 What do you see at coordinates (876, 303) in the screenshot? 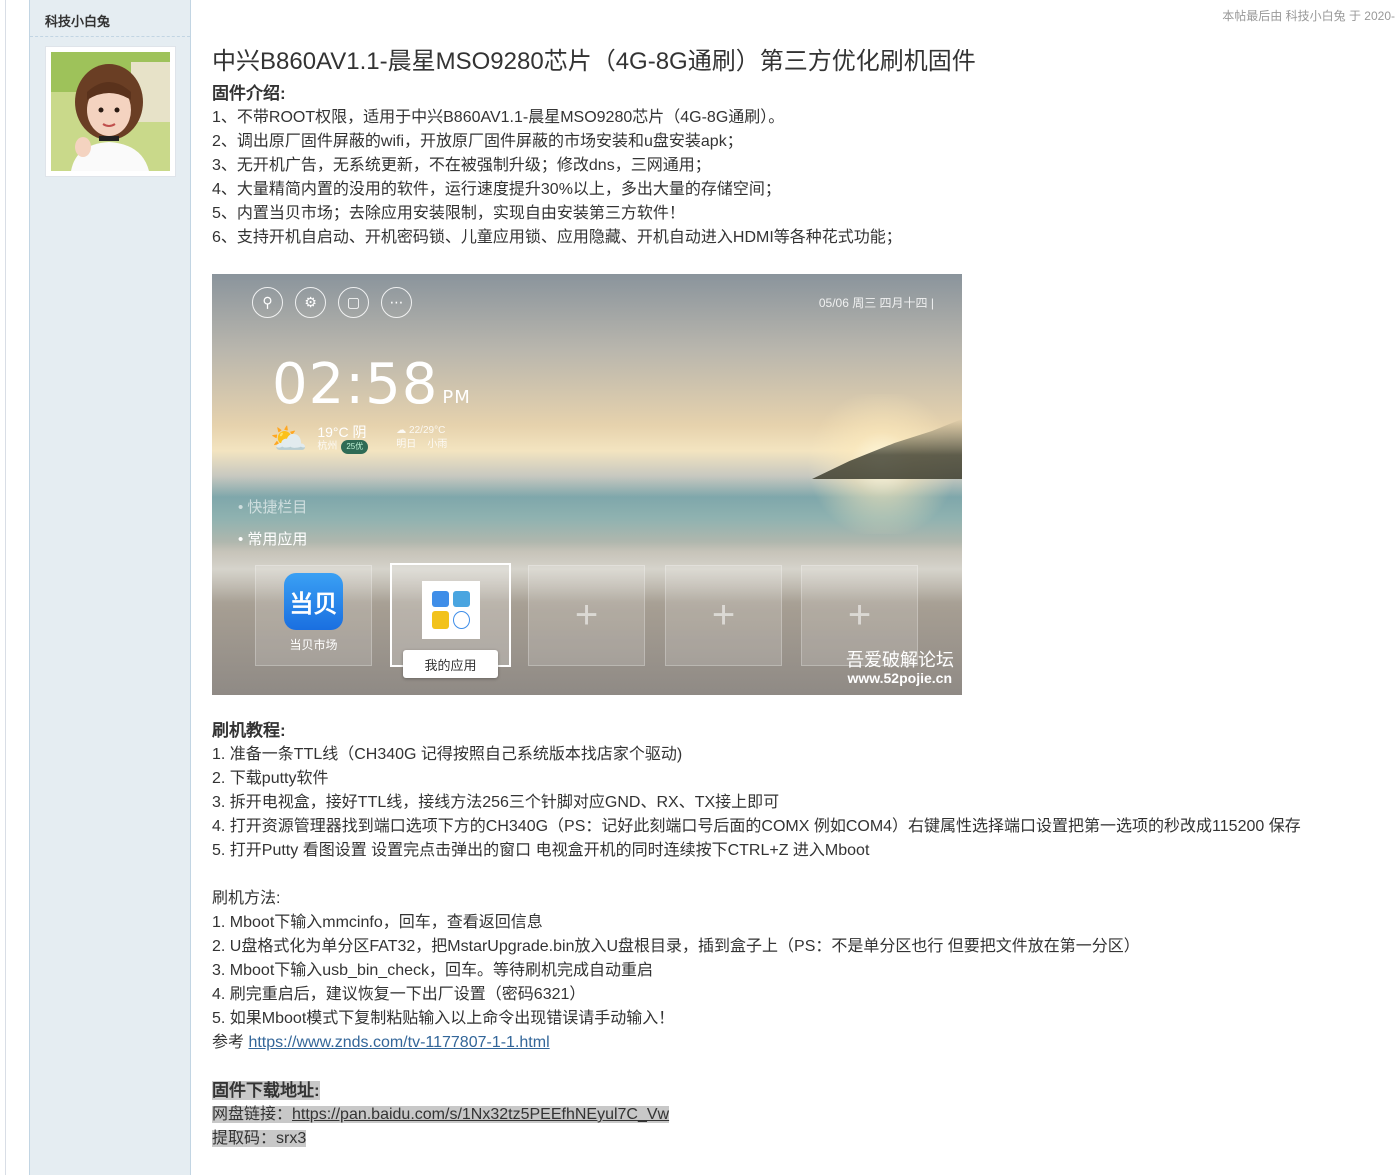
I see `tv-date: 05/06 周三 四月十四 |` at bounding box center [876, 303].